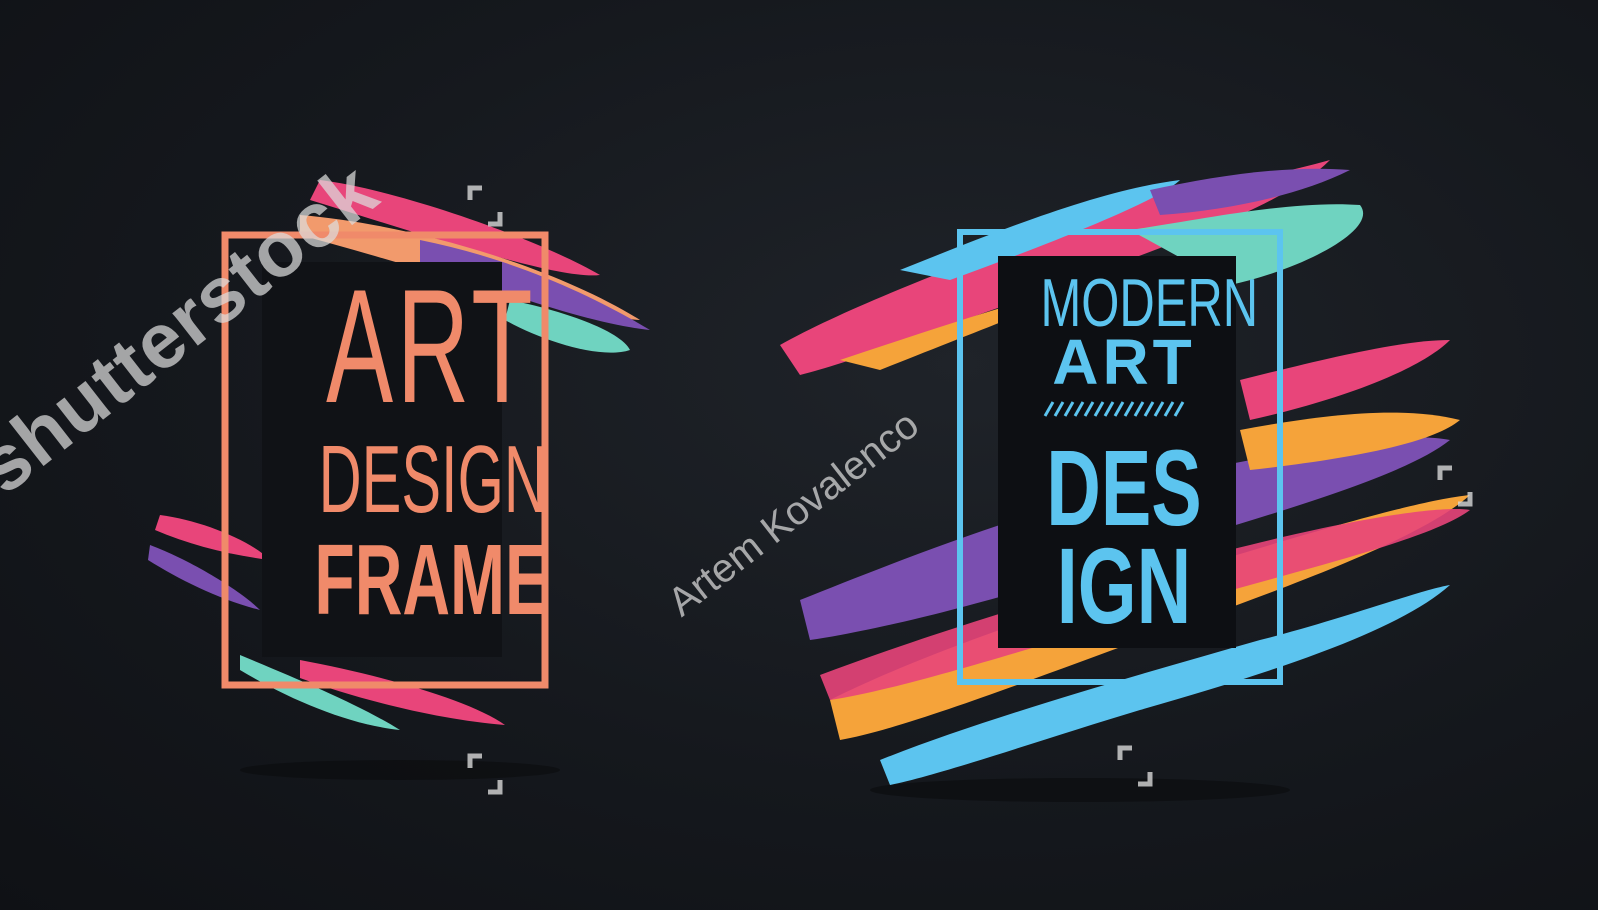 The width and height of the screenshot is (1598, 910). What do you see at coordinates (1124, 362) in the screenshot?
I see `art-subtitle: ART` at bounding box center [1124, 362].